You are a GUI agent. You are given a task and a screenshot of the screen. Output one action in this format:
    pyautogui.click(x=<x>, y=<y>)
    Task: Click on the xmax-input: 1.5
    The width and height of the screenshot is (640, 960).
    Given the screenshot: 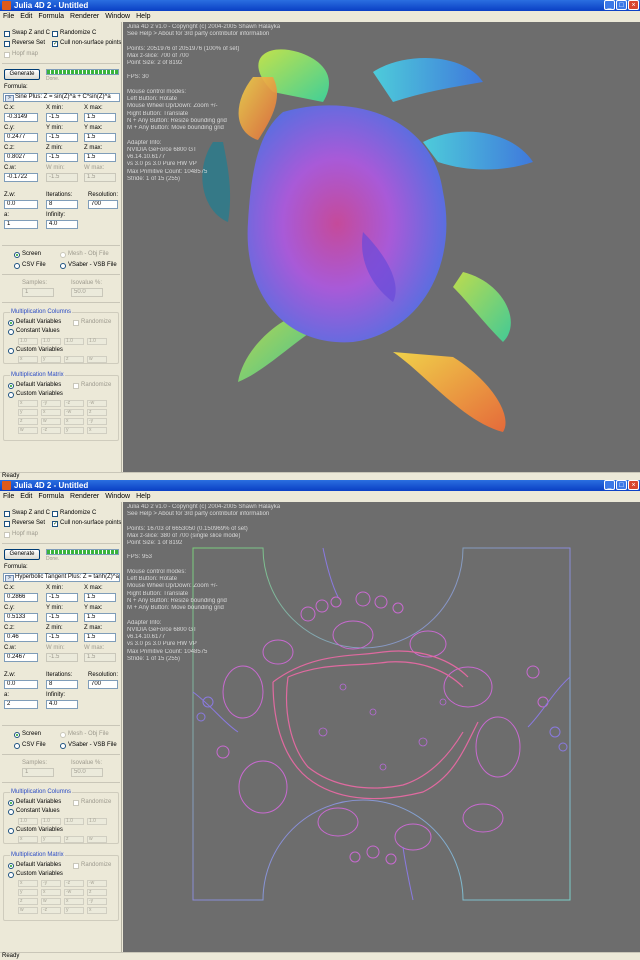 What is the action you would take?
    pyautogui.click(x=100, y=117)
    